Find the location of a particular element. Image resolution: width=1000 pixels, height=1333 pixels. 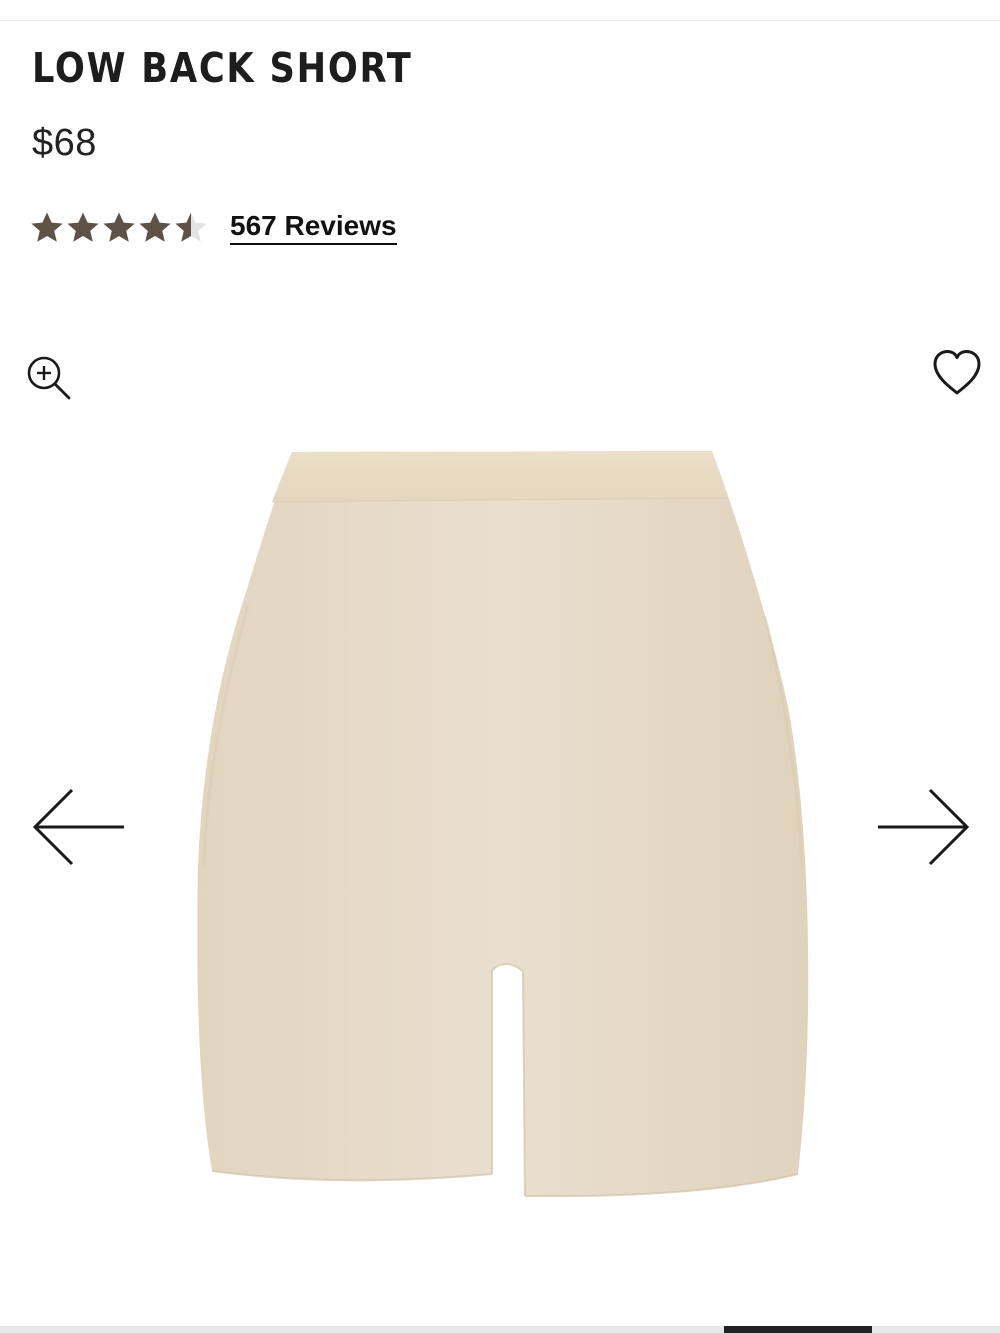

rating-stars is located at coordinates (119, 227).